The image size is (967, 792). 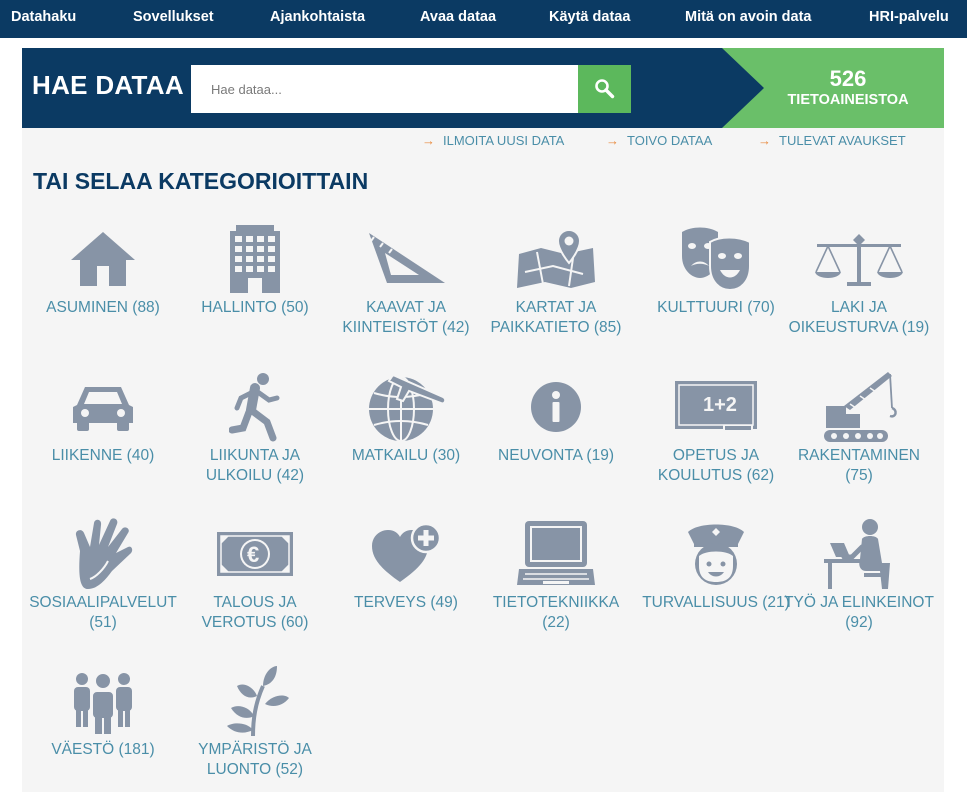 I want to click on nav-mita-on-avoin-data: Mitä on avoin data, so click(x=748, y=17).